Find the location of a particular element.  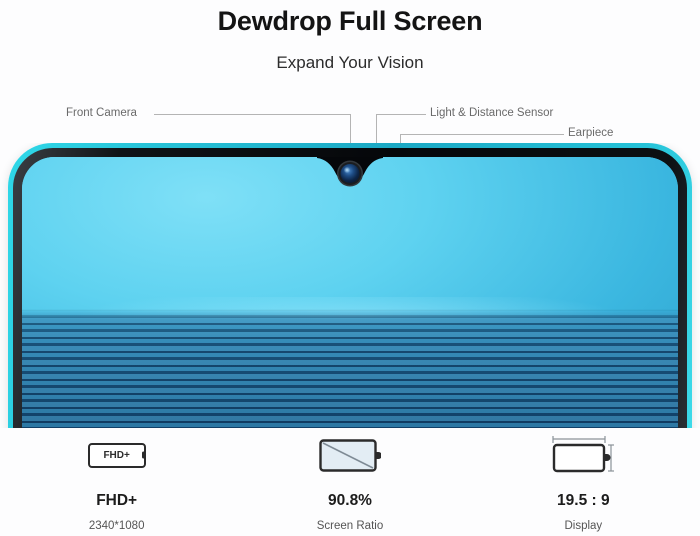

badge-notch-marker is located at coordinates (143, 455).